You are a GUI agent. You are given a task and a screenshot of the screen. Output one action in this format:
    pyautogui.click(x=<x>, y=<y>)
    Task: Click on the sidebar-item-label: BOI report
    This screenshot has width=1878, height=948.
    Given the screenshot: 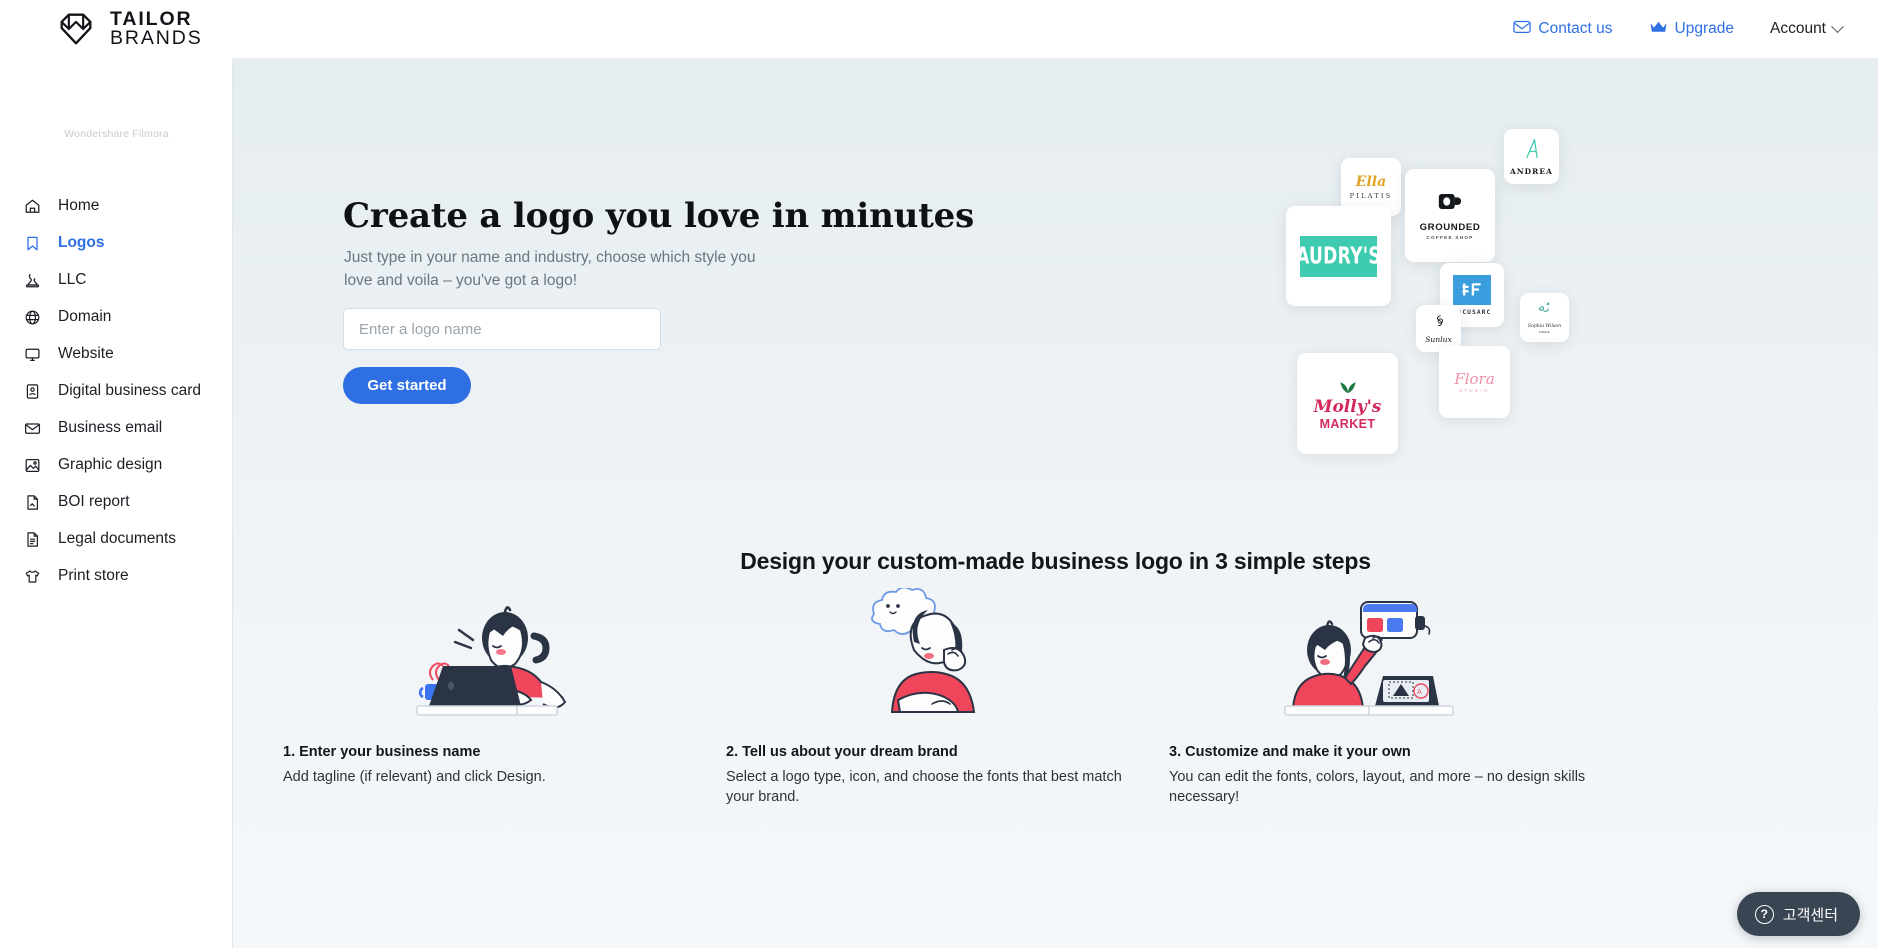 What is the action you would take?
    pyautogui.click(x=94, y=501)
    